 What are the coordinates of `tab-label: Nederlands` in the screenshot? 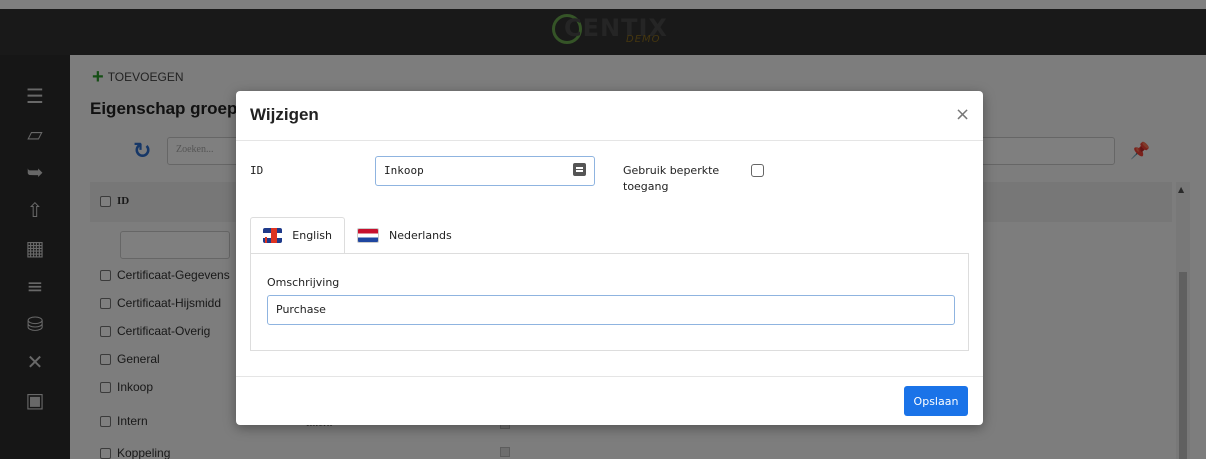 It's located at (420, 235).